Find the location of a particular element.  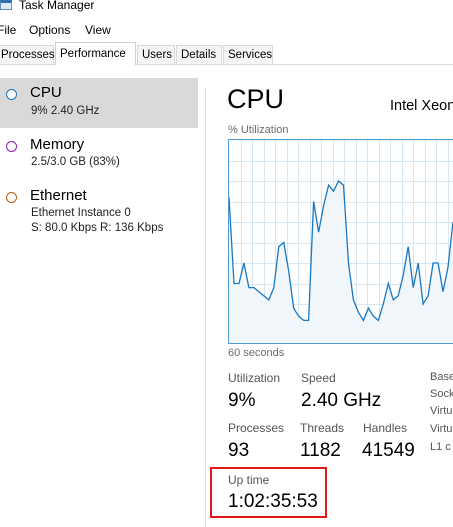

virtual-processors-label: Virtu is located at coordinates (441, 411).